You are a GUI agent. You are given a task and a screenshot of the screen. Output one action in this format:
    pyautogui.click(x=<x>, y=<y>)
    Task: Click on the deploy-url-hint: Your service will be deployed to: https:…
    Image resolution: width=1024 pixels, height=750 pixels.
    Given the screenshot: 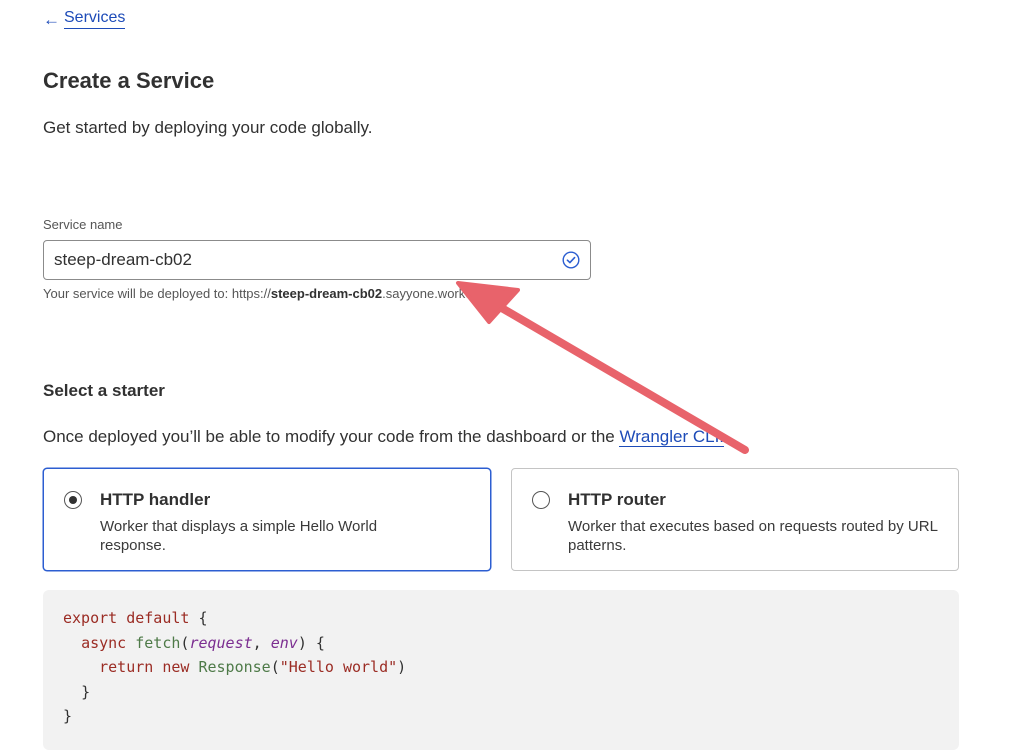 What is the action you would take?
    pyautogui.click(x=275, y=293)
    